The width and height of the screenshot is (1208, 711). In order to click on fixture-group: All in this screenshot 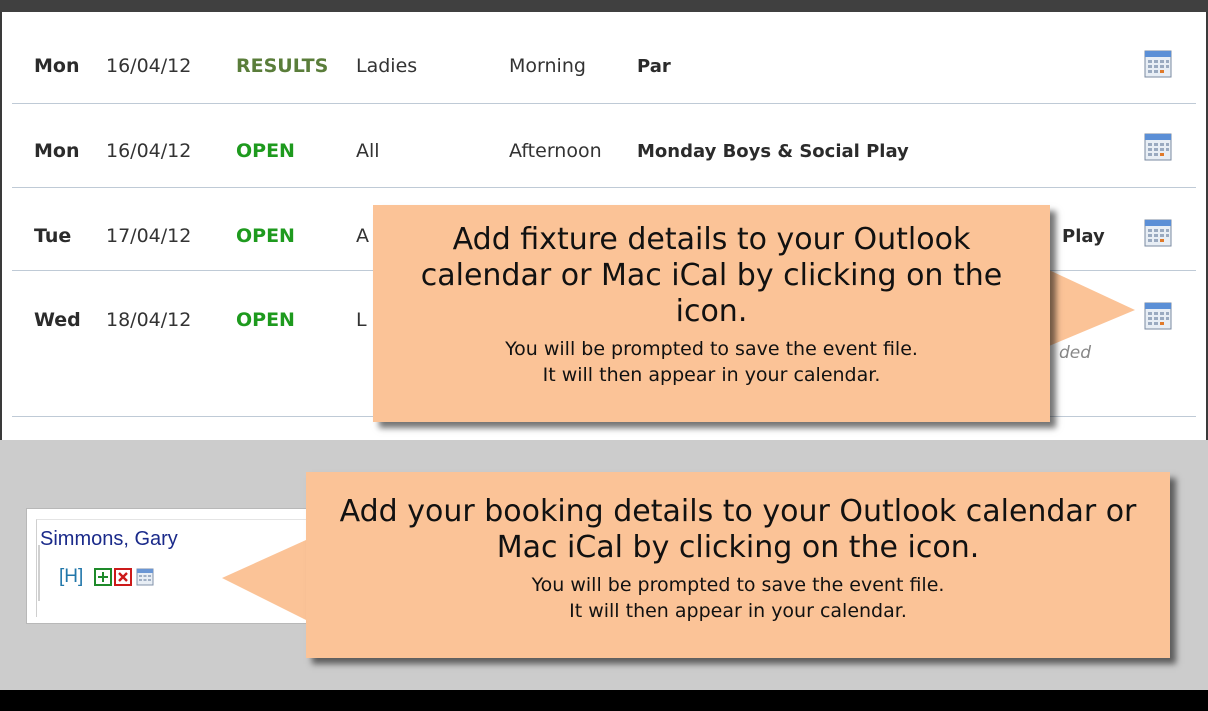, I will do `click(368, 151)`.